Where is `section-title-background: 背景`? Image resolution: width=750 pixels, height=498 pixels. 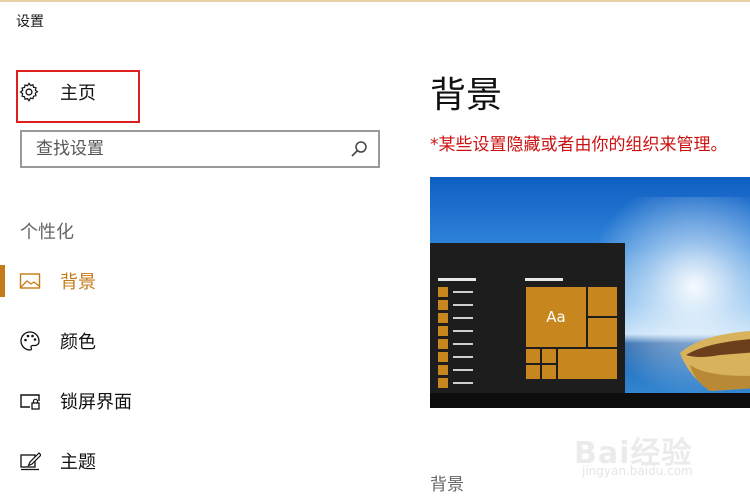
section-title-background: 背景 is located at coordinates (447, 485).